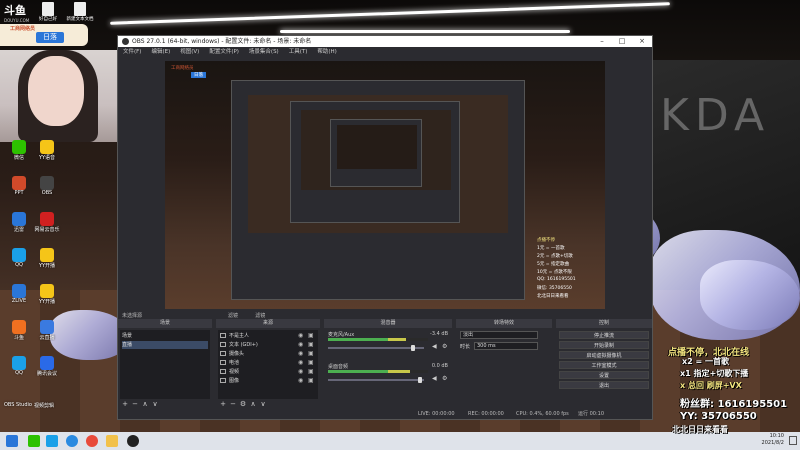  What do you see at coordinates (19, 191) in the screenshot?
I see `desktop-icon: PPT` at bounding box center [19, 191].